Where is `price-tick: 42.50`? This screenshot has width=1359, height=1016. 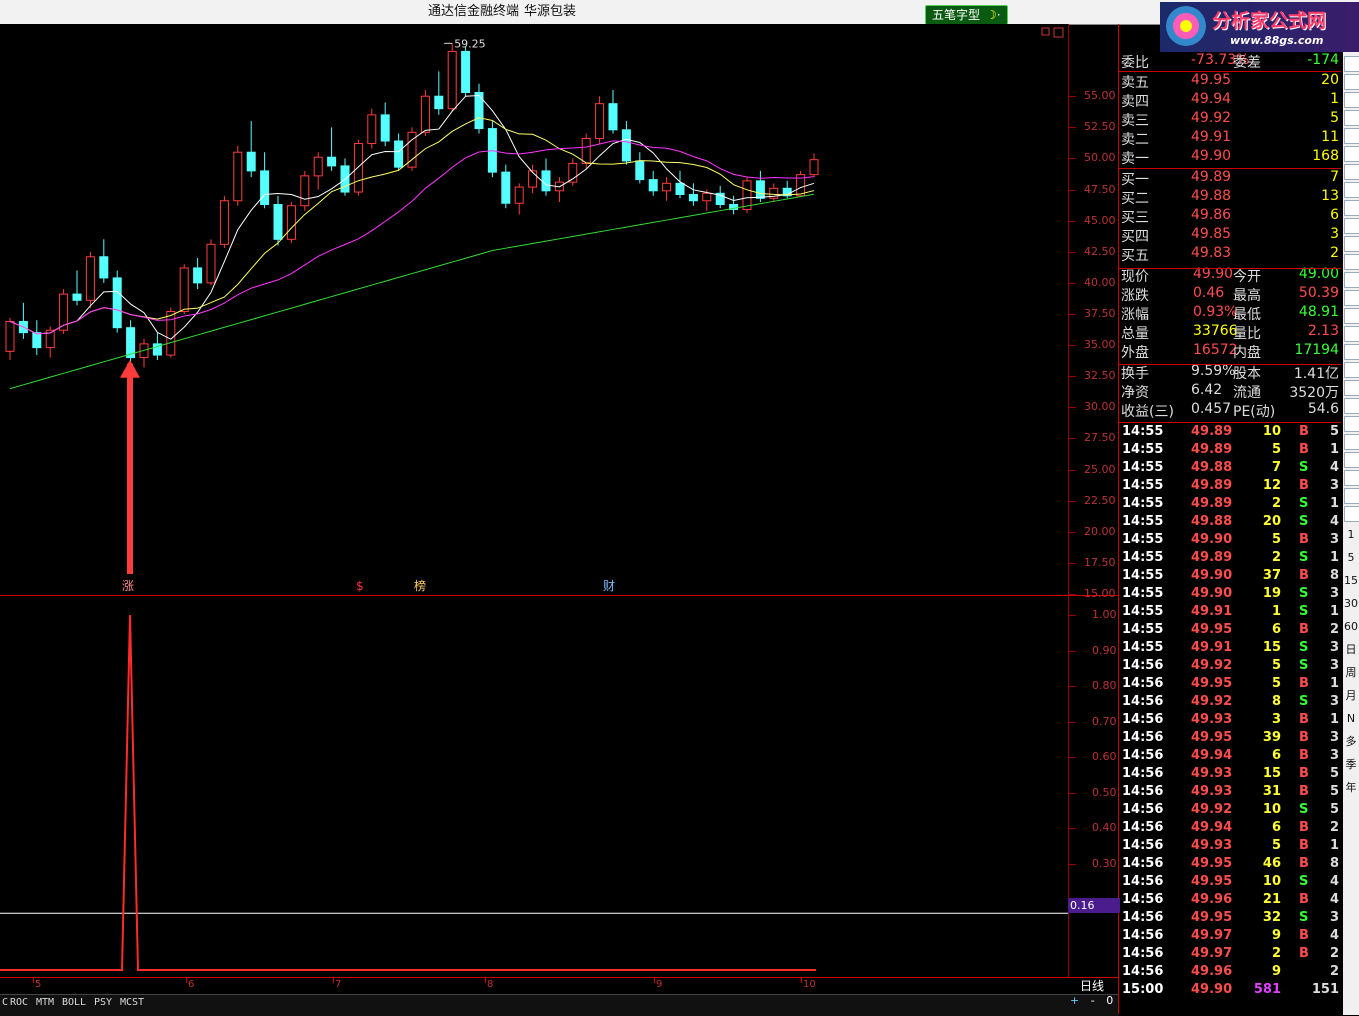 price-tick: 42.50 is located at coordinates (1100, 251).